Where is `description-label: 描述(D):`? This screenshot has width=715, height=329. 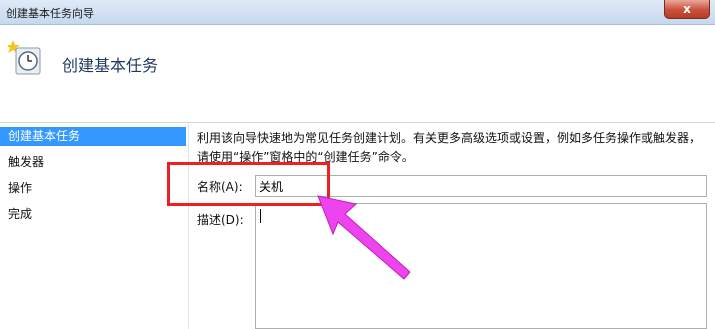 description-label: 描述(D): is located at coordinates (220, 220).